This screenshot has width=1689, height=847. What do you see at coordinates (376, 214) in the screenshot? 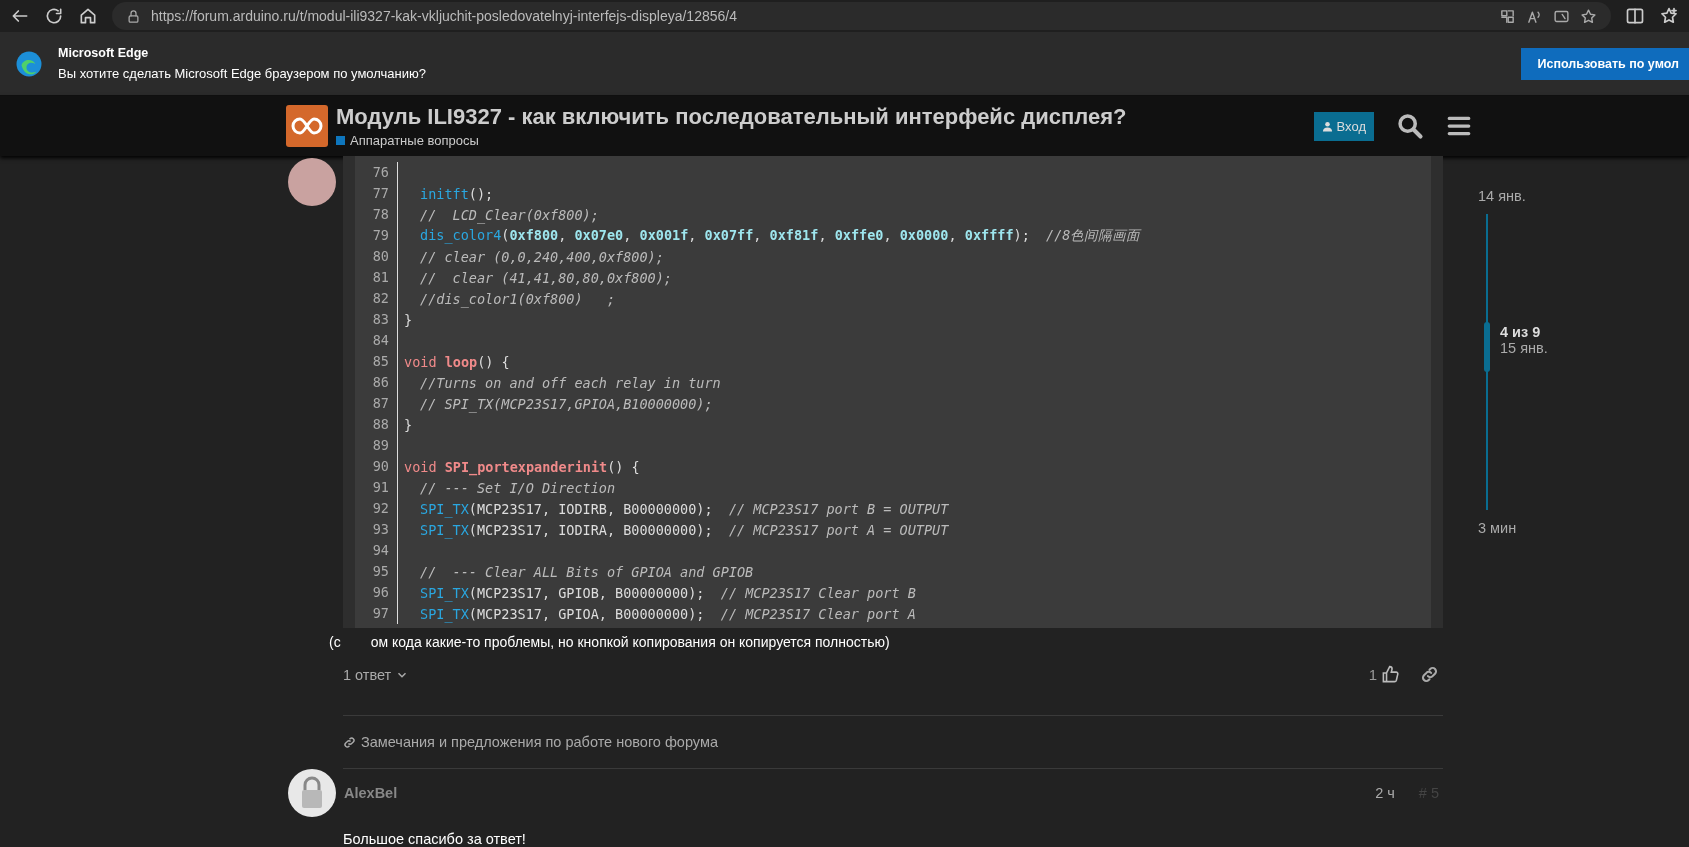
I see `line-number: 78` at bounding box center [376, 214].